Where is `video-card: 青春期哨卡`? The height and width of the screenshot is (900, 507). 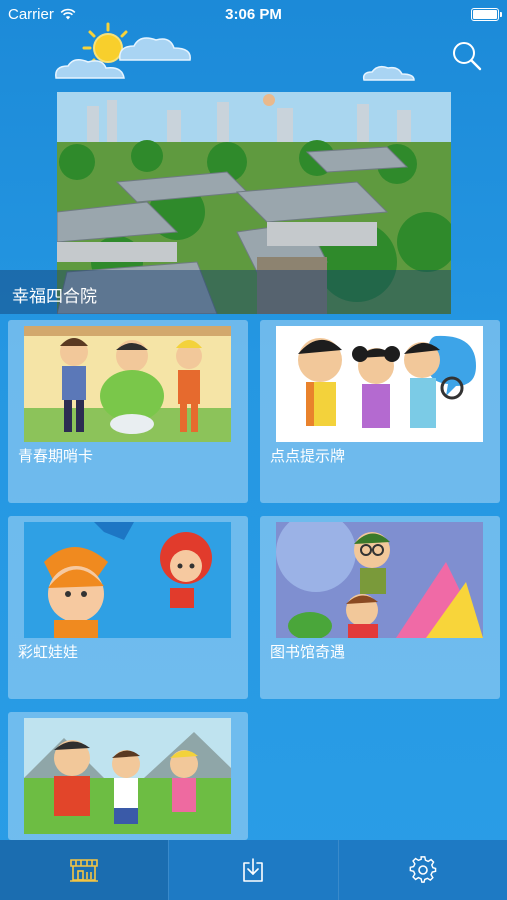 video-card: 青春期哨卡 is located at coordinates (128, 411).